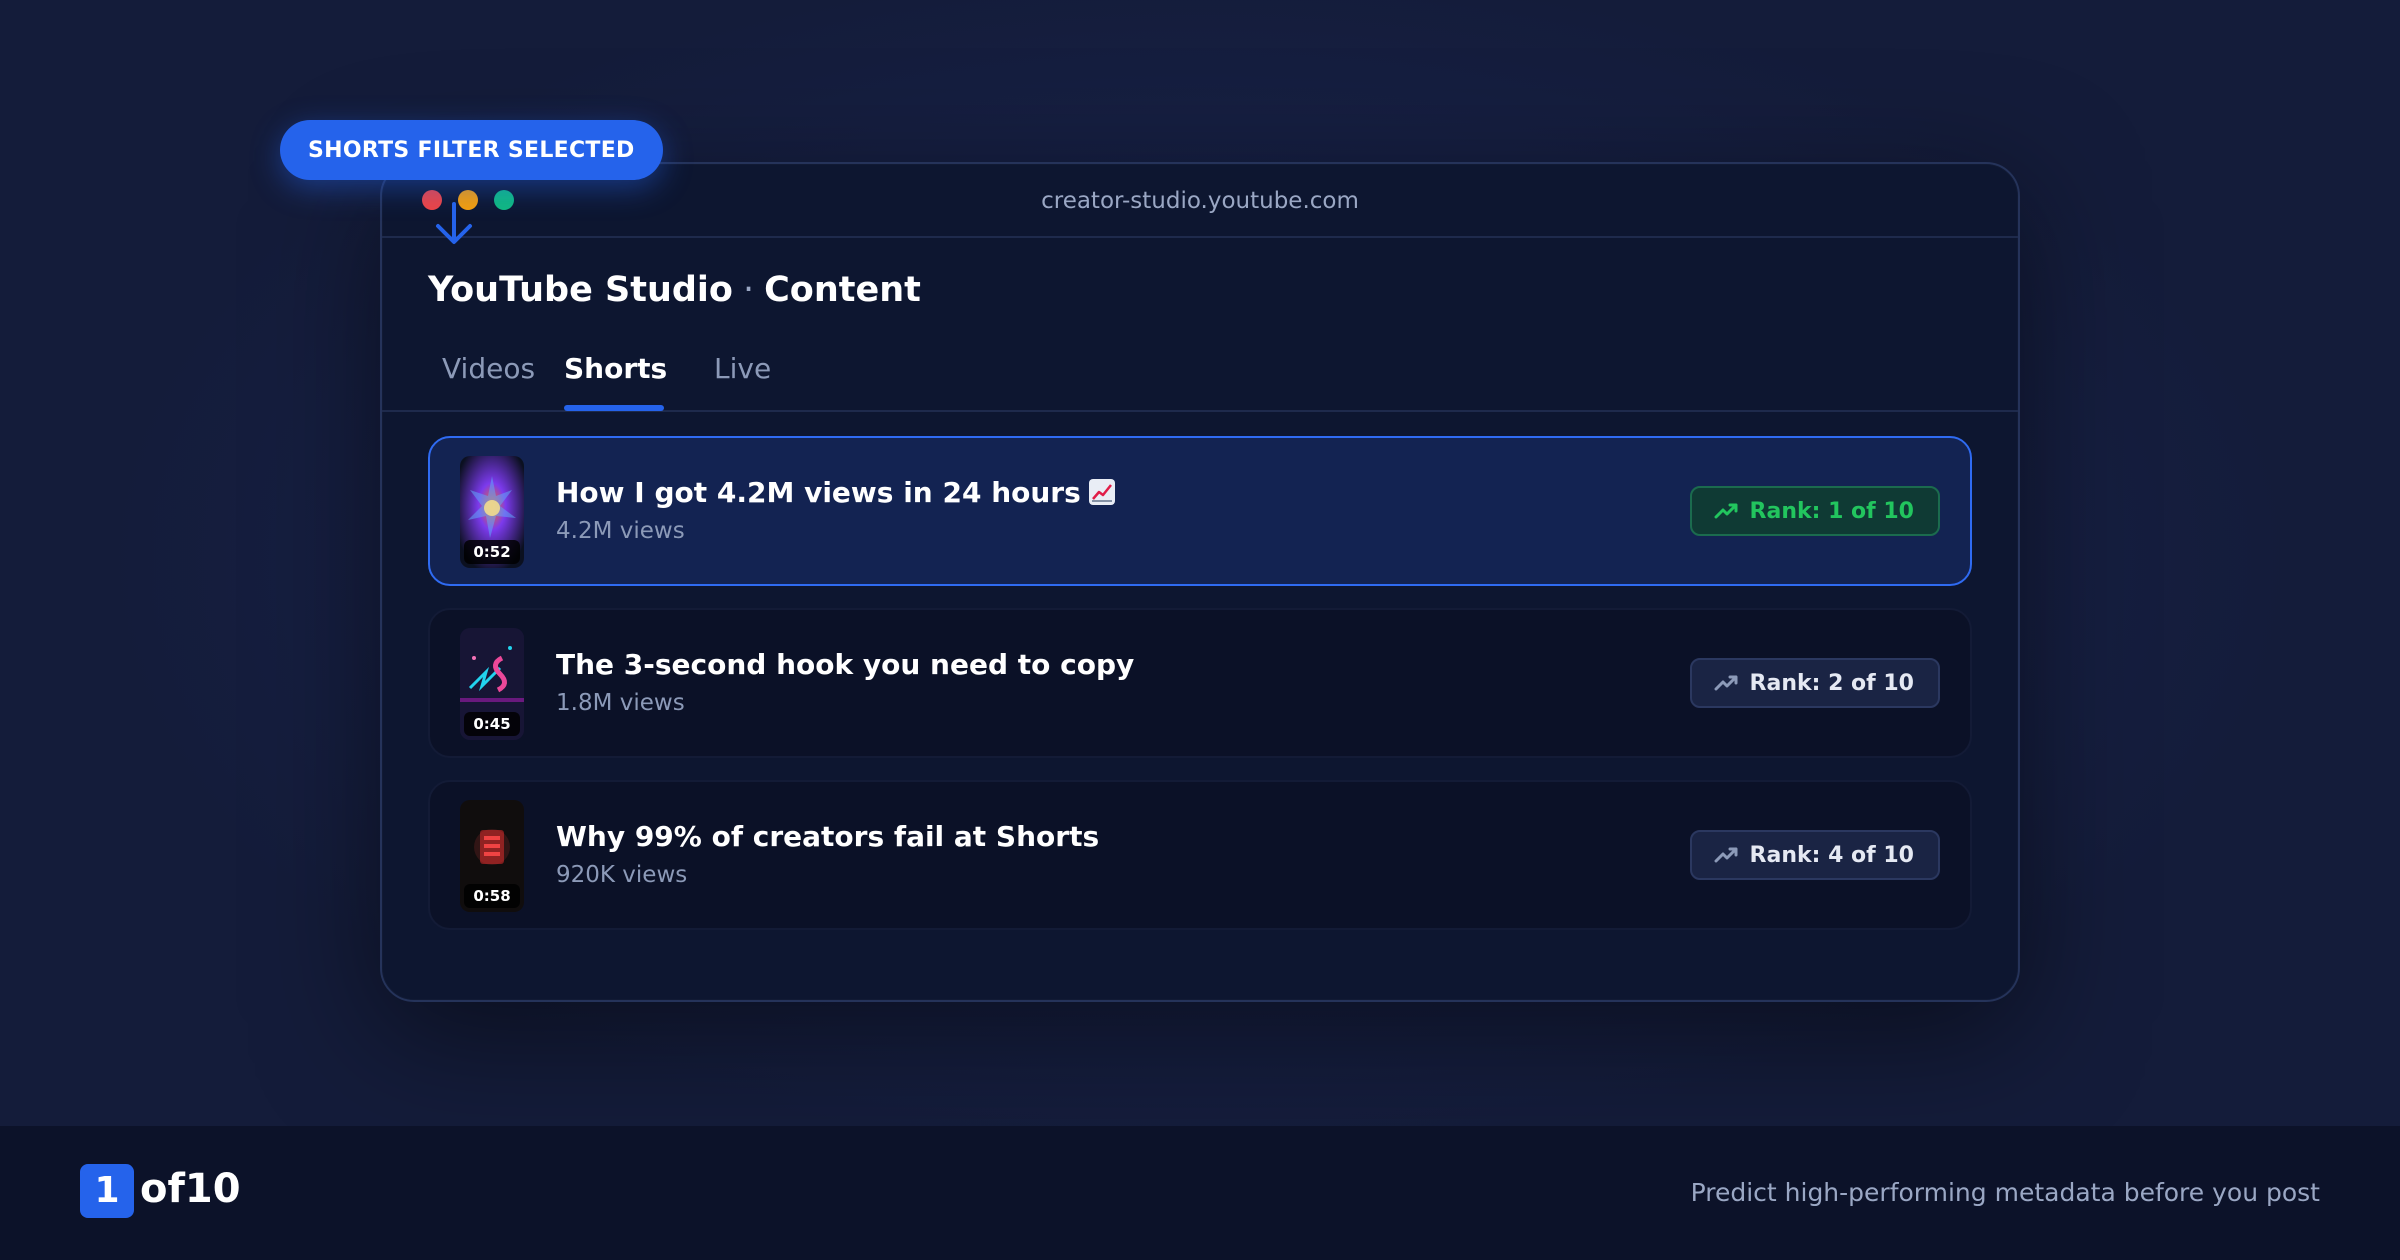 This screenshot has width=2400, height=1260. I want to click on rank-badge: Rank: 2 of 10, so click(1814, 683).